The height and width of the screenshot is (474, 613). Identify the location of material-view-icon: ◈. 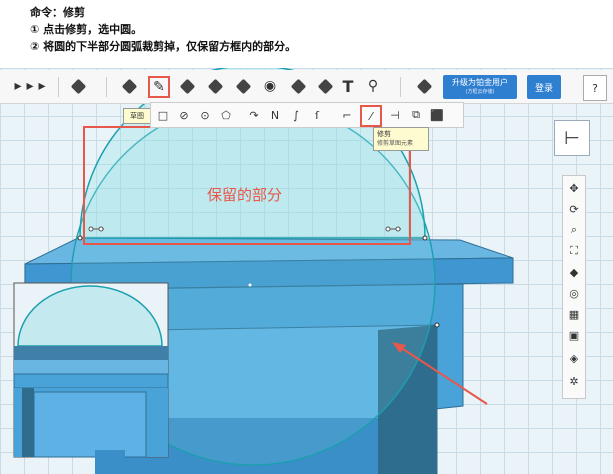
(574, 358).